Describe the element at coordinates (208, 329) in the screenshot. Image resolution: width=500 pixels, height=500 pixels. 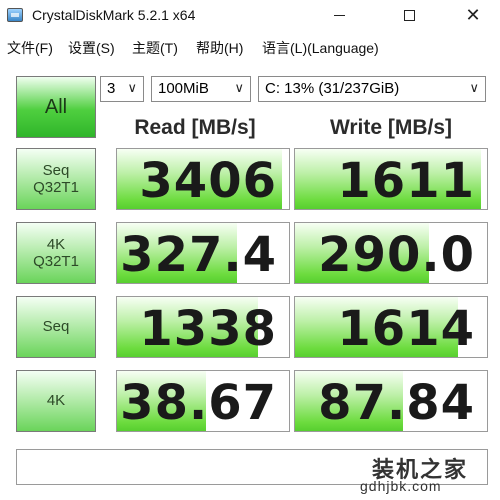
I see `seq-read-value: 1338` at that location.